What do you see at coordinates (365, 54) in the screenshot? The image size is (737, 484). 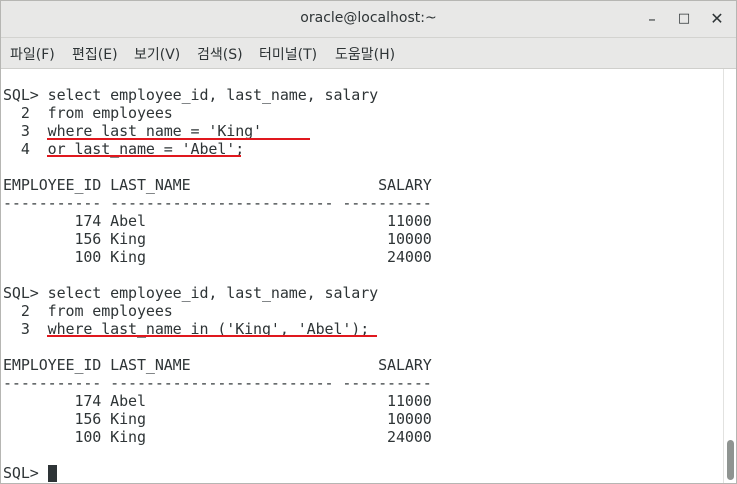 I see `menu-help: 도움말(H)` at bounding box center [365, 54].